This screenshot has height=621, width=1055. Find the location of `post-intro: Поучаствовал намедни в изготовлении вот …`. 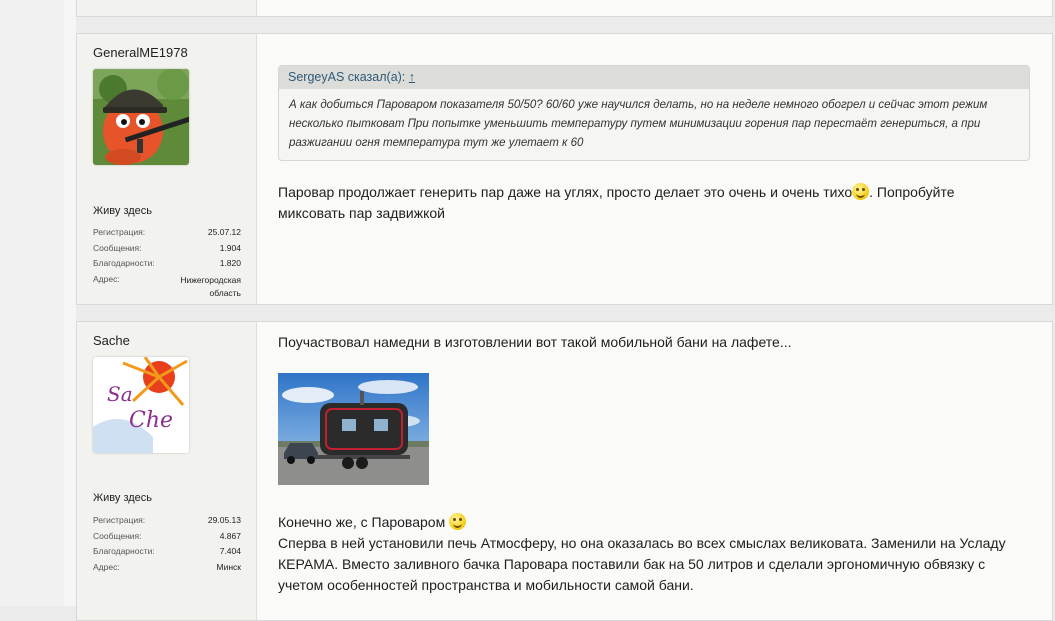

post-intro: Поучаствовал намедни в изготовлении вот … is located at coordinates (535, 342).